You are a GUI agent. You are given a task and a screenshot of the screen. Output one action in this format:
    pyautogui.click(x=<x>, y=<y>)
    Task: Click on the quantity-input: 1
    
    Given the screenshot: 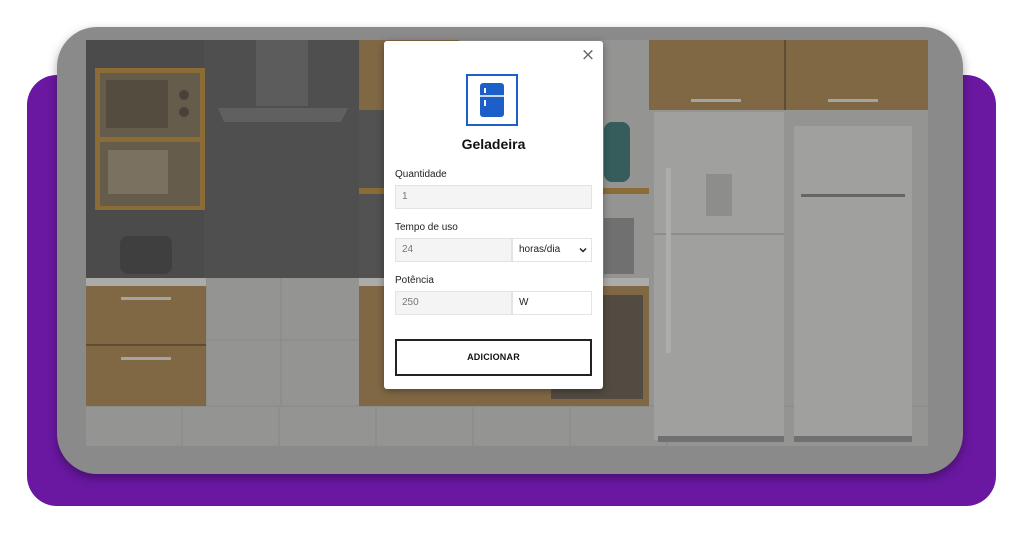 What is the action you would take?
    pyautogui.click(x=493, y=197)
    